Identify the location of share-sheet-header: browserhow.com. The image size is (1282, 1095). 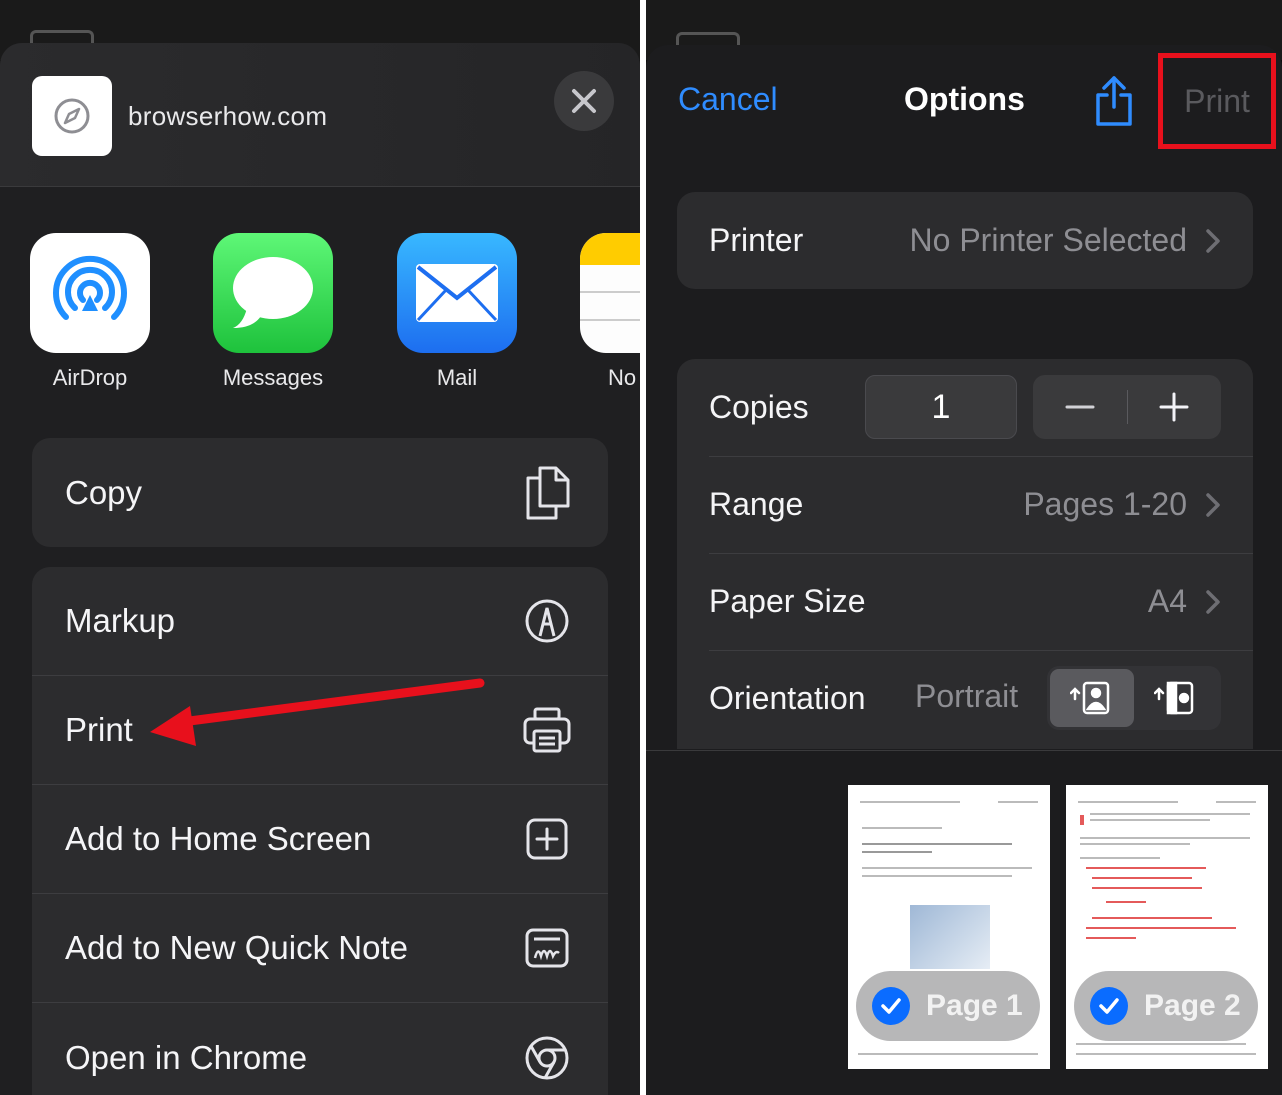
(320, 115).